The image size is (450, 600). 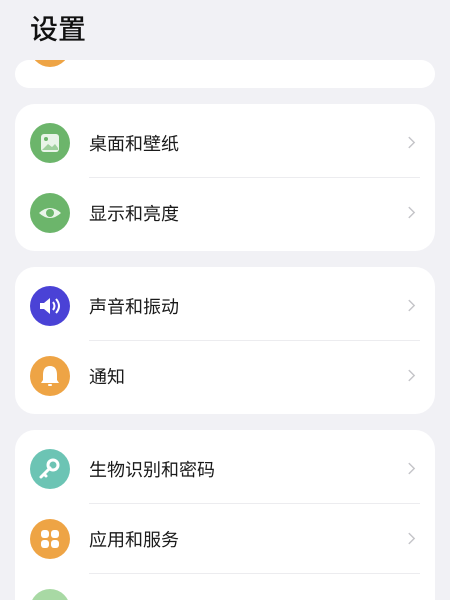 What do you see at coordinates (248, 539) in the screenshot?
I see `menu-item: 应用和服务` at bounding box center [248, 539].